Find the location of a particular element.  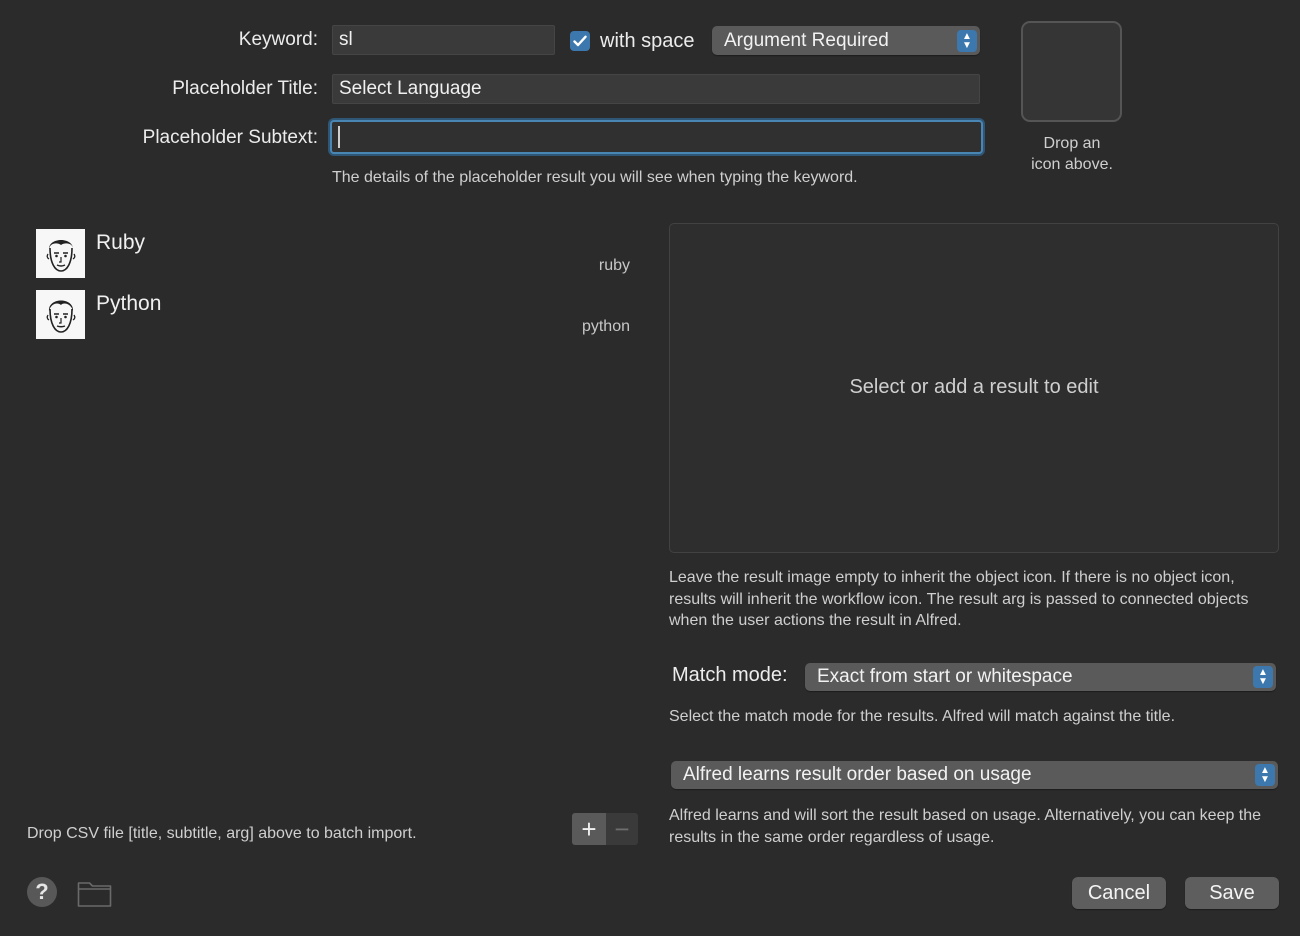

folder-icon is located at coordinates (94, 894).